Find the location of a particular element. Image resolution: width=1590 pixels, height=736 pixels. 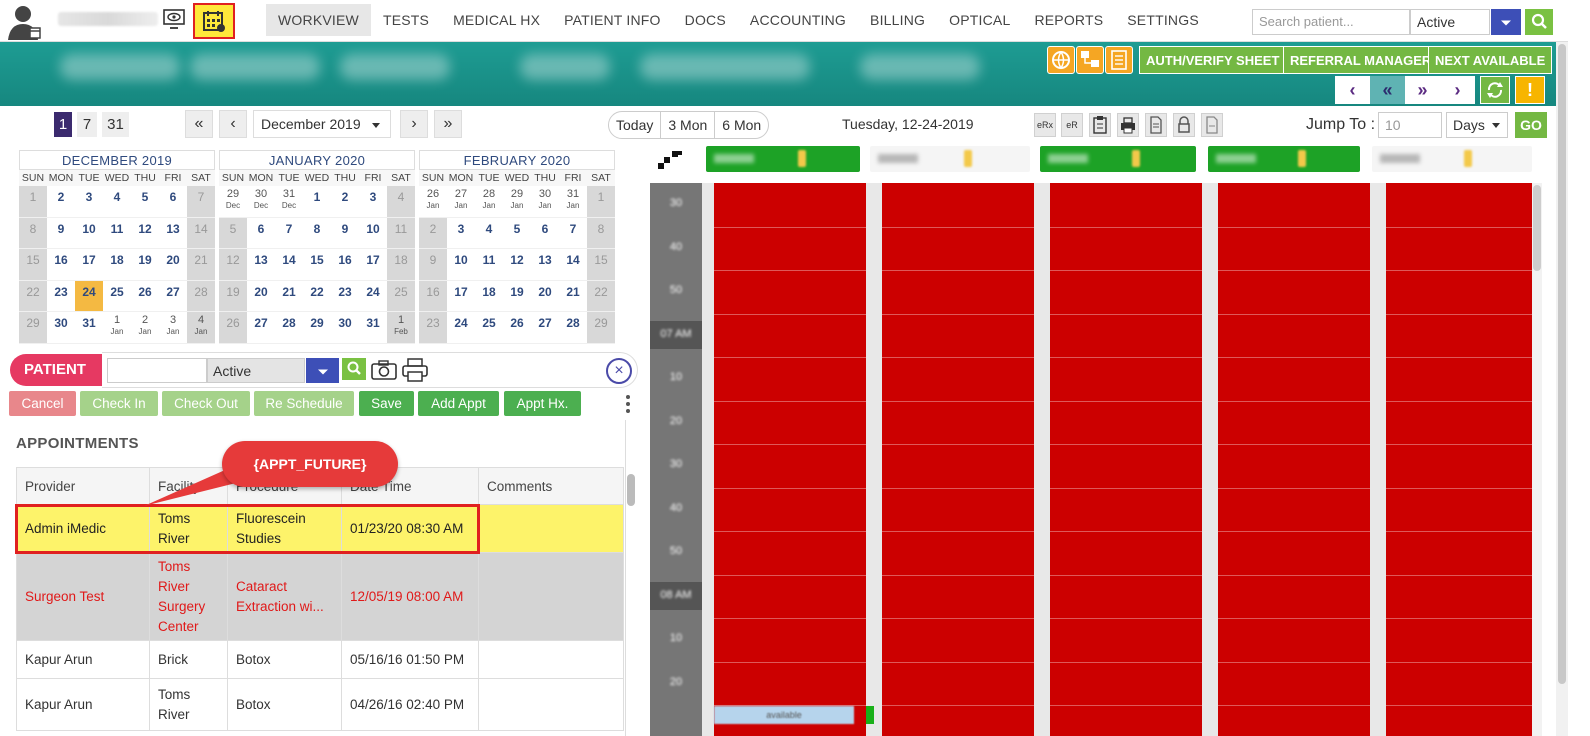

globe-sync-icon is located at coordinates (1061, 60).